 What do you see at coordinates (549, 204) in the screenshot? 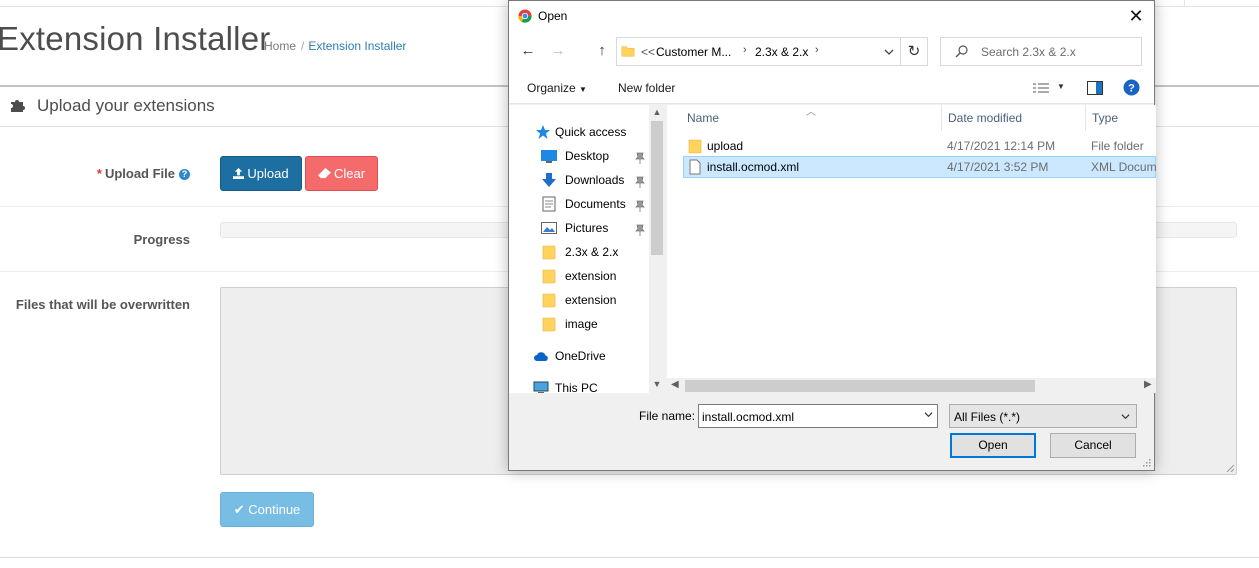
I see `documents-icon` at bounding box center [549, 204].